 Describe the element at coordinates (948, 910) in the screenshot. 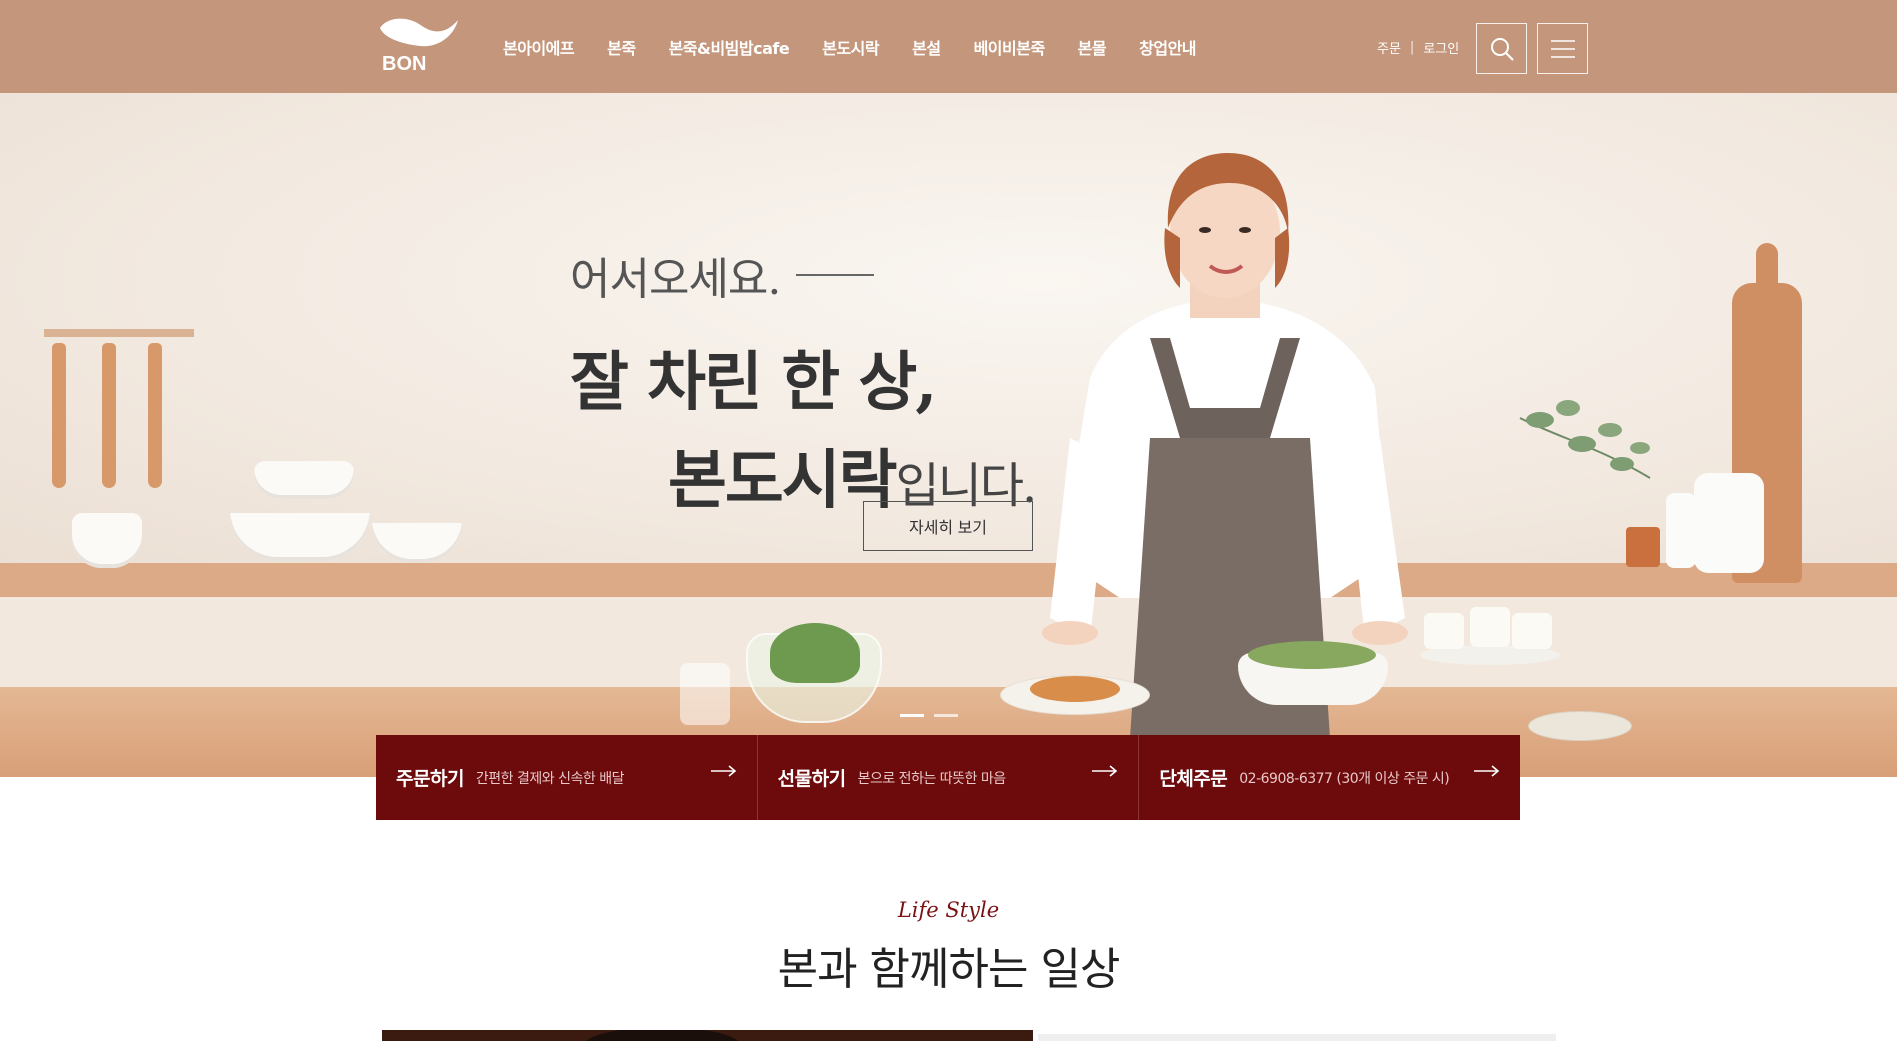

I see `lifestyle-subtitle: Life Style` at that location.